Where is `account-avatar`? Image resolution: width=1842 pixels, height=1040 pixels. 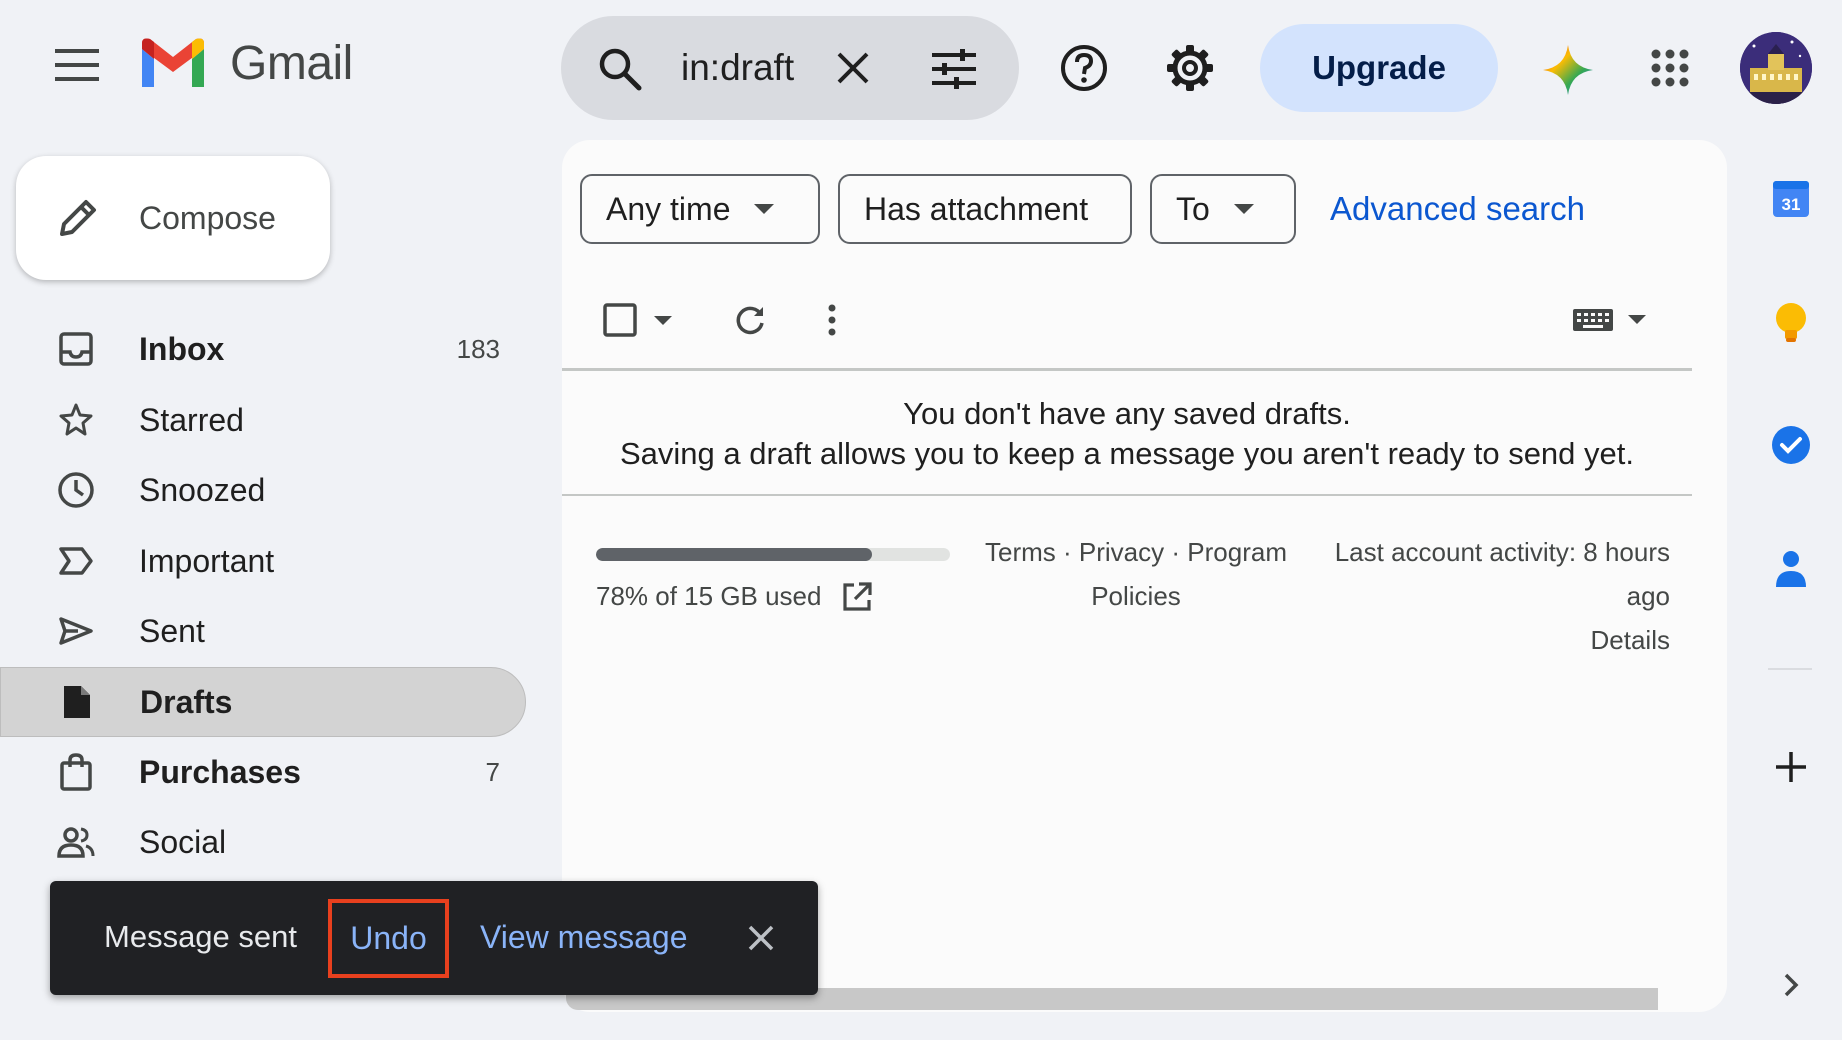
account-avatar is located at coordinates (1776, 68).